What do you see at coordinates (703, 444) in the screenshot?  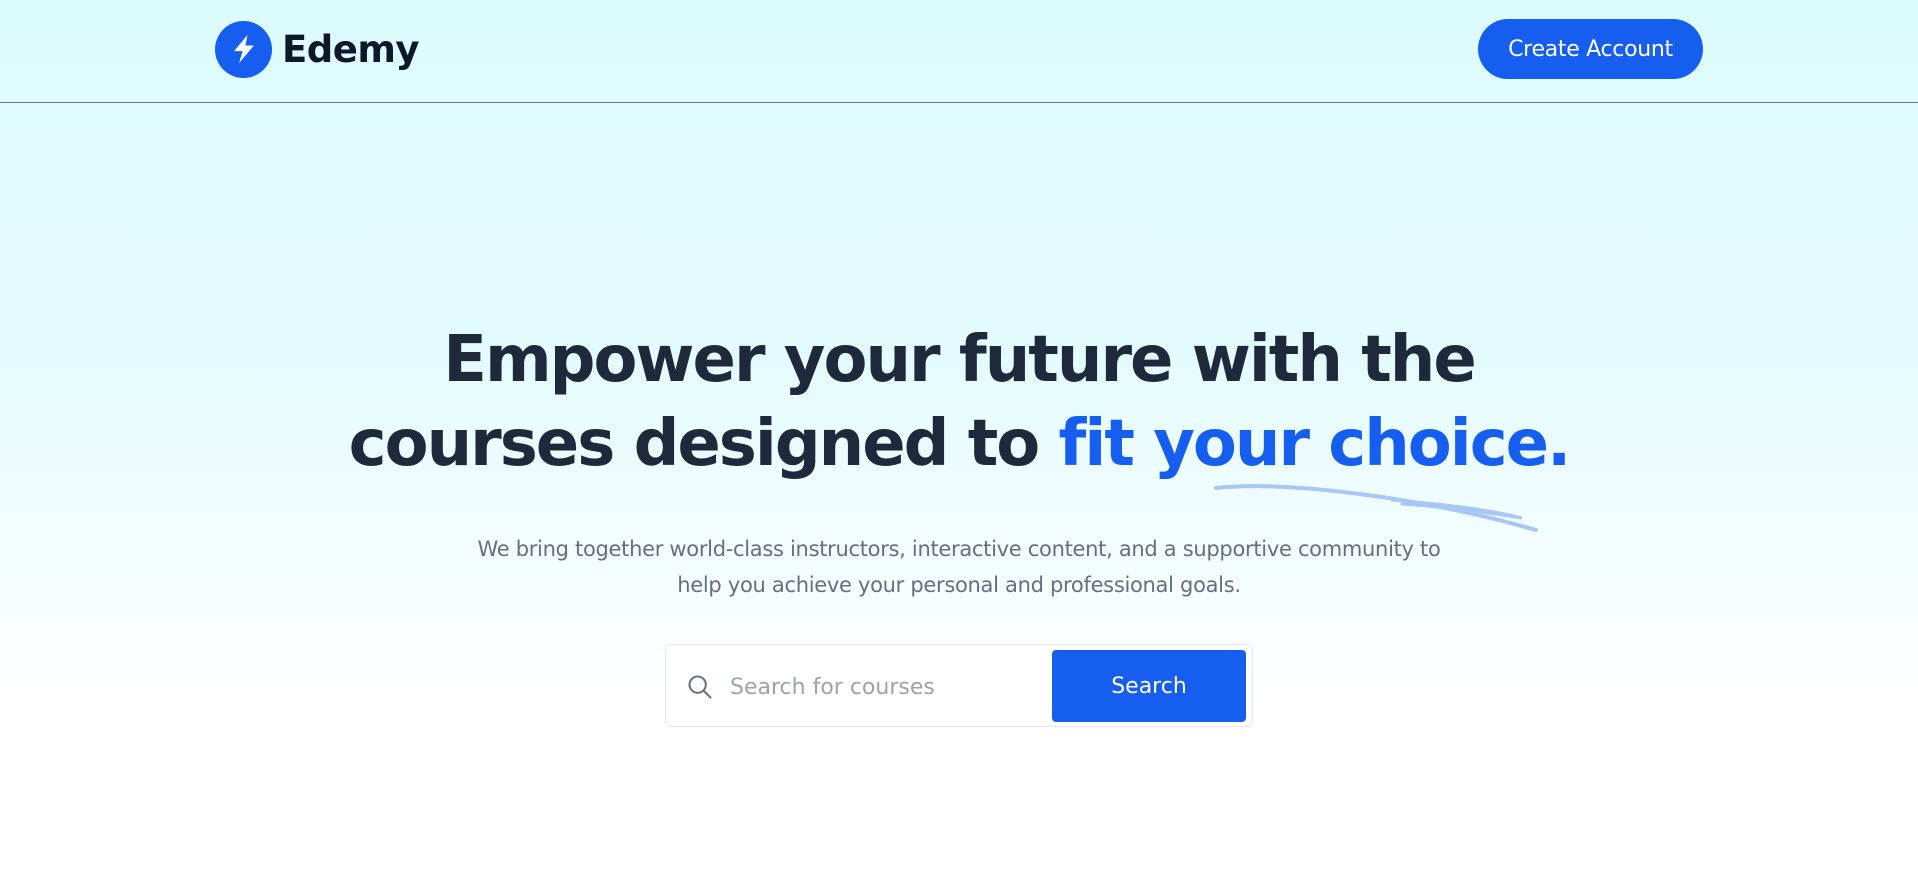 I see `hero-title-line2: courses designed to` at bounding box center [703, 444].